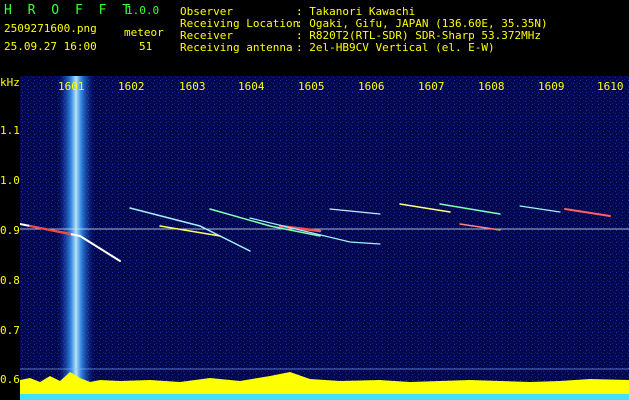 The image size is (629, 400). Describe the element at coordinates (371, 86) in the screenshot. I see `x-tick: 1606` at that location.